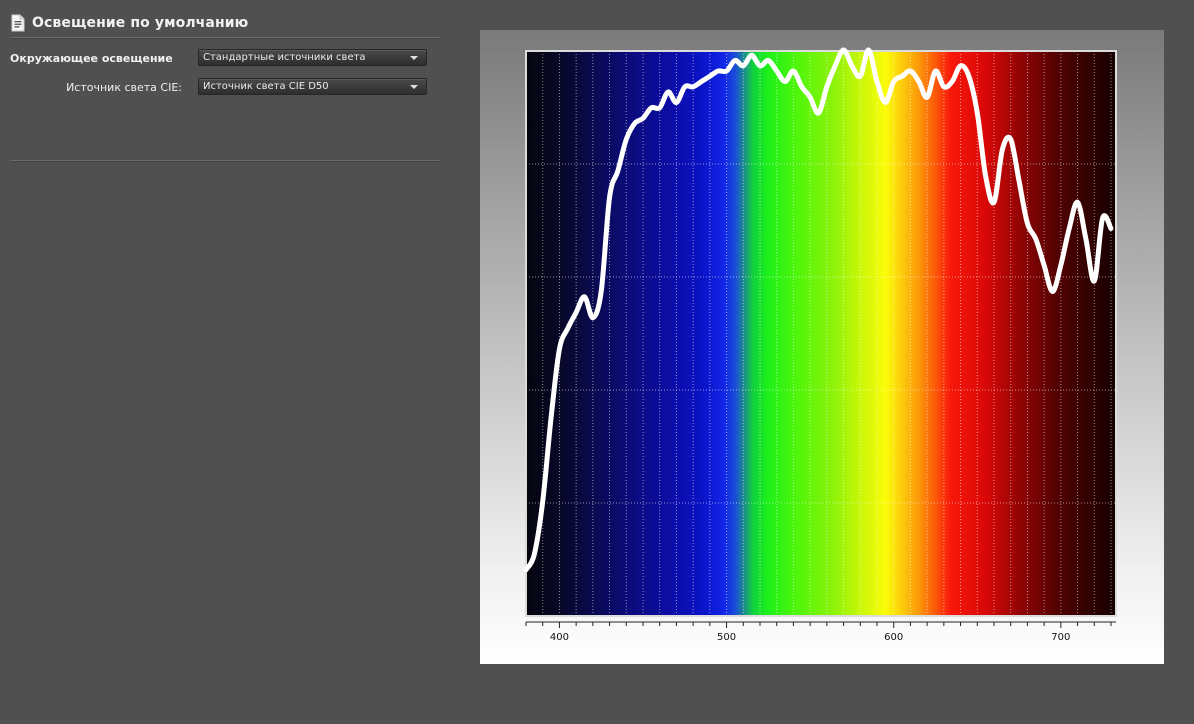 This screenshot has width=1194, height=724. Describe the element at coordinates (893, 637) in the screenshot. I see `x-tick-label: 600` at that location.